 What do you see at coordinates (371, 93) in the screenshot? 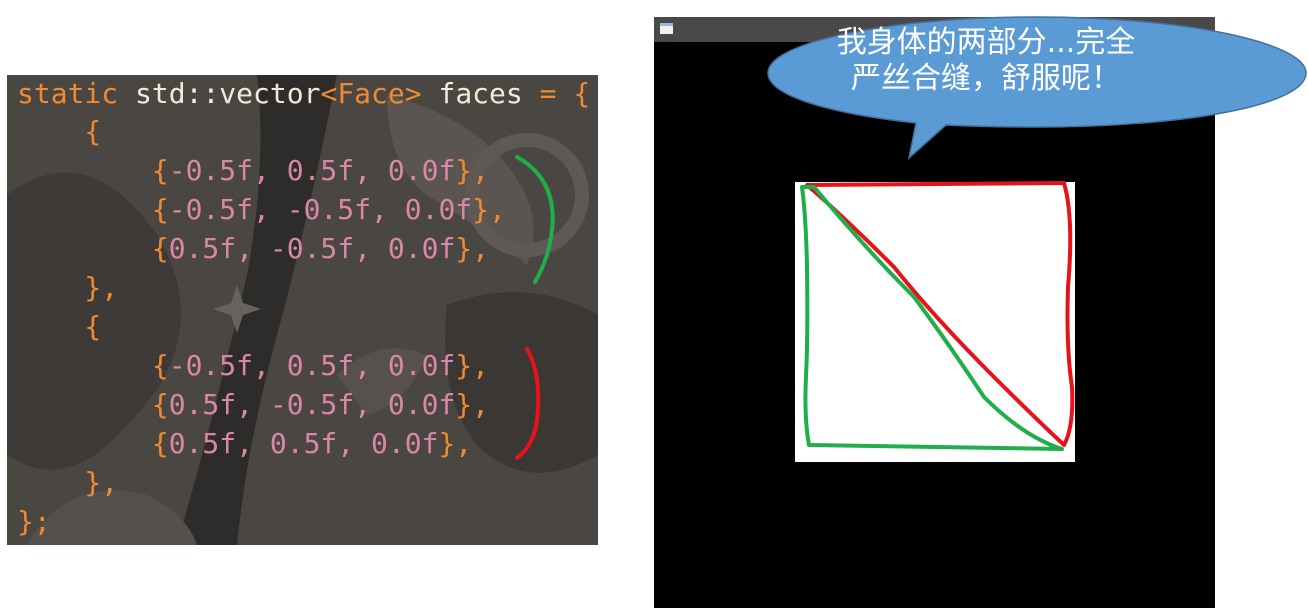
I see `code-token: Face` at bounding box center [371, 93].